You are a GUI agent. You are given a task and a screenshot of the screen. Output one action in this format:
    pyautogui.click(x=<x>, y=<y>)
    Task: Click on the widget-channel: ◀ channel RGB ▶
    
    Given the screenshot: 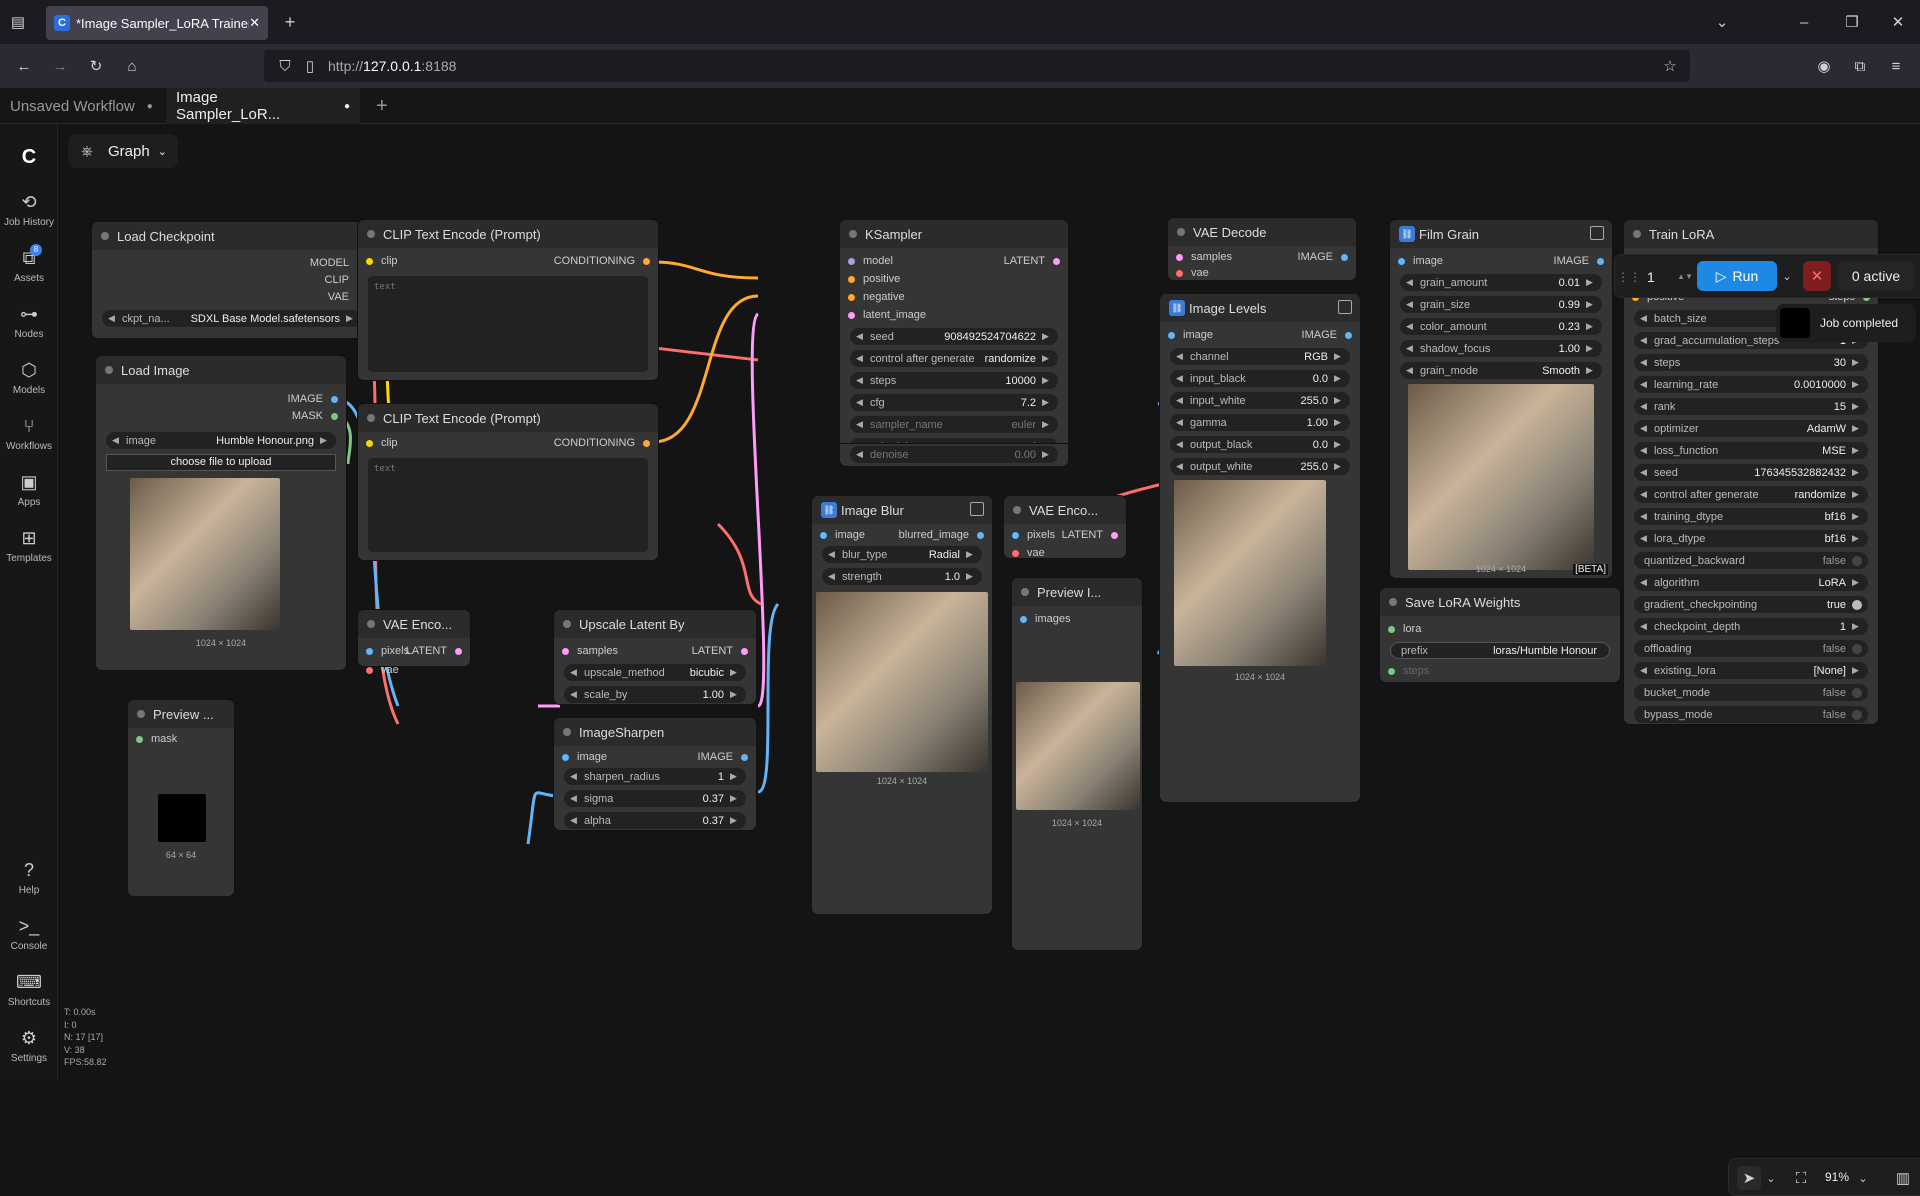 What is the action you would take?
    pyautogui.click(x=1260, y=356)
    